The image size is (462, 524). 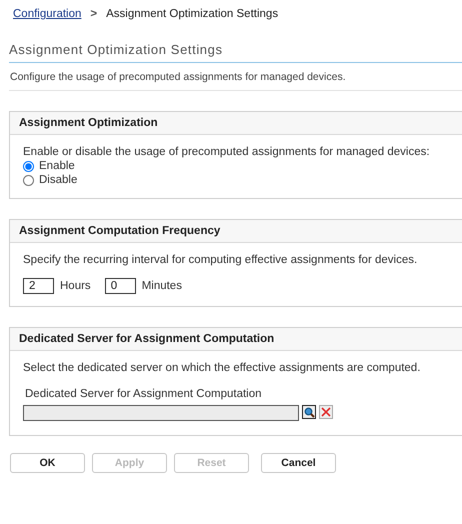 I want to click on section-text: Select the dedicated server on which the effective assignments are computed., so click(x=222, y=368).